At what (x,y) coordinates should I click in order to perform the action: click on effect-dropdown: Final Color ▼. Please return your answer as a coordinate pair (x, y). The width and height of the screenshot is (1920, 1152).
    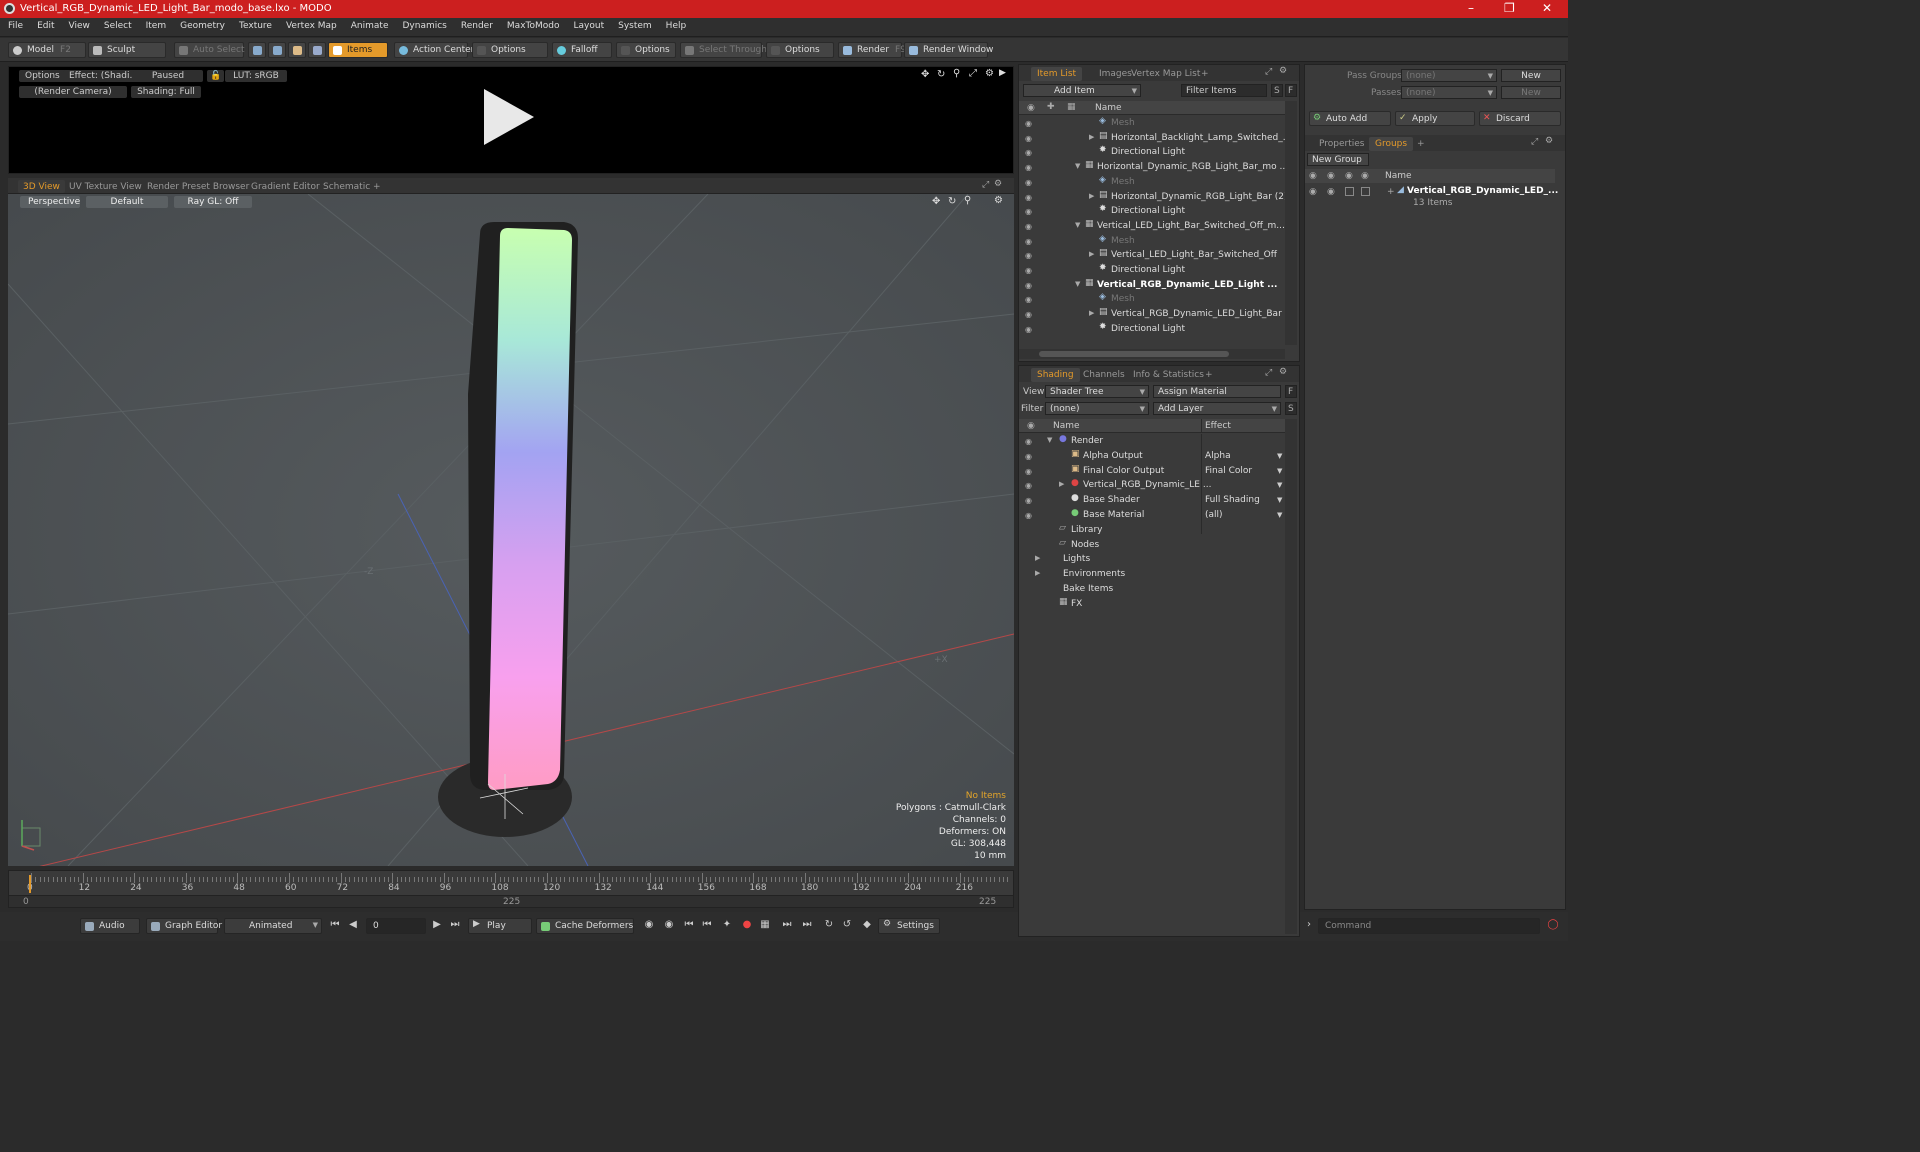
    Looking at the image, I should click on (1244, 471).